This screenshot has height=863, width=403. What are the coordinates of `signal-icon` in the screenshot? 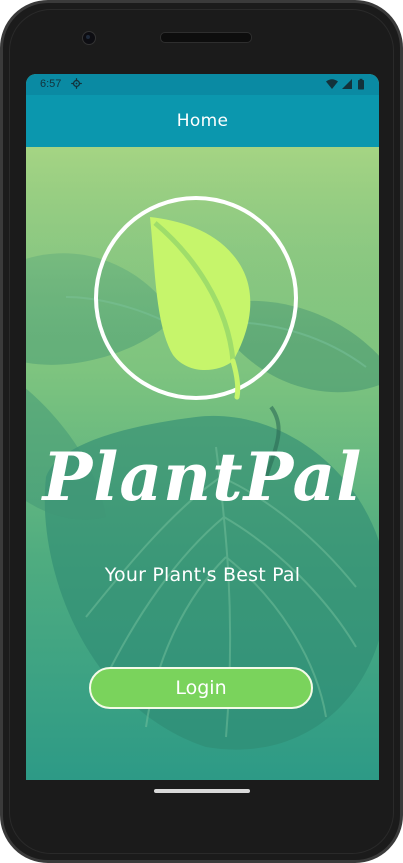 It's located at (347, 84).